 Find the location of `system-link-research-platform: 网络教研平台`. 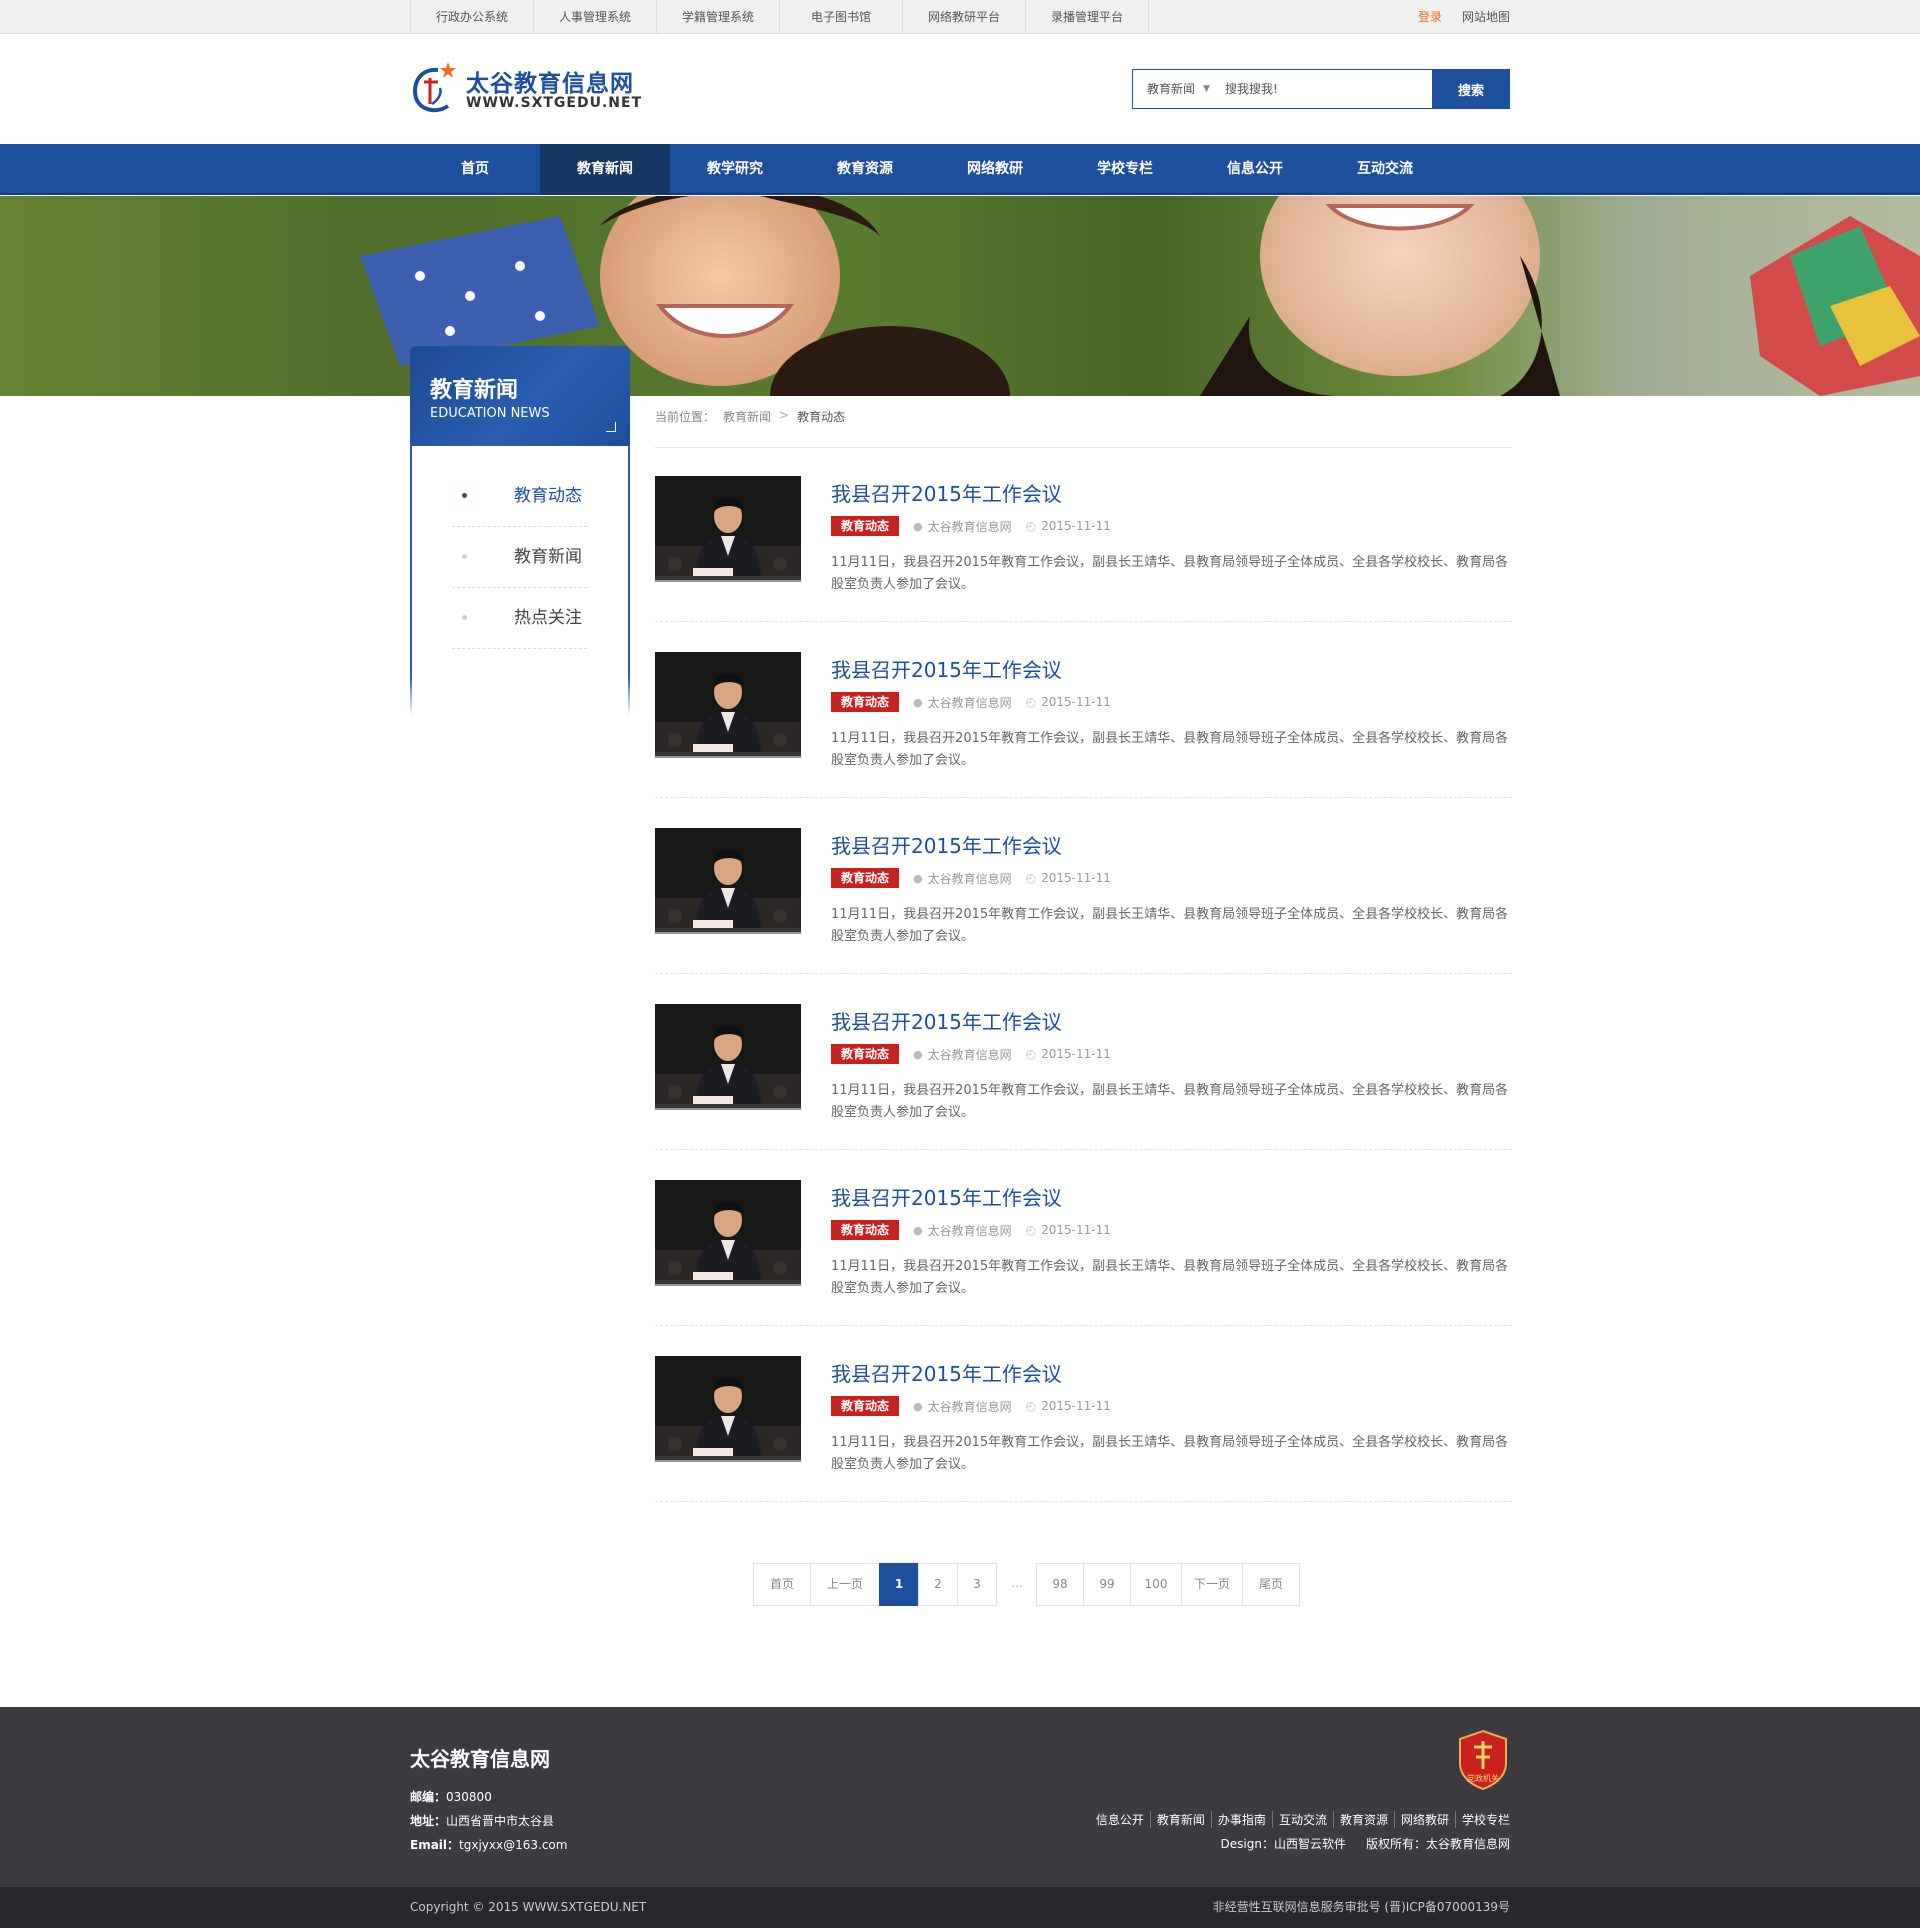

system-link-research-platform: 网络教研平台 is located at coordinates (964, 17).